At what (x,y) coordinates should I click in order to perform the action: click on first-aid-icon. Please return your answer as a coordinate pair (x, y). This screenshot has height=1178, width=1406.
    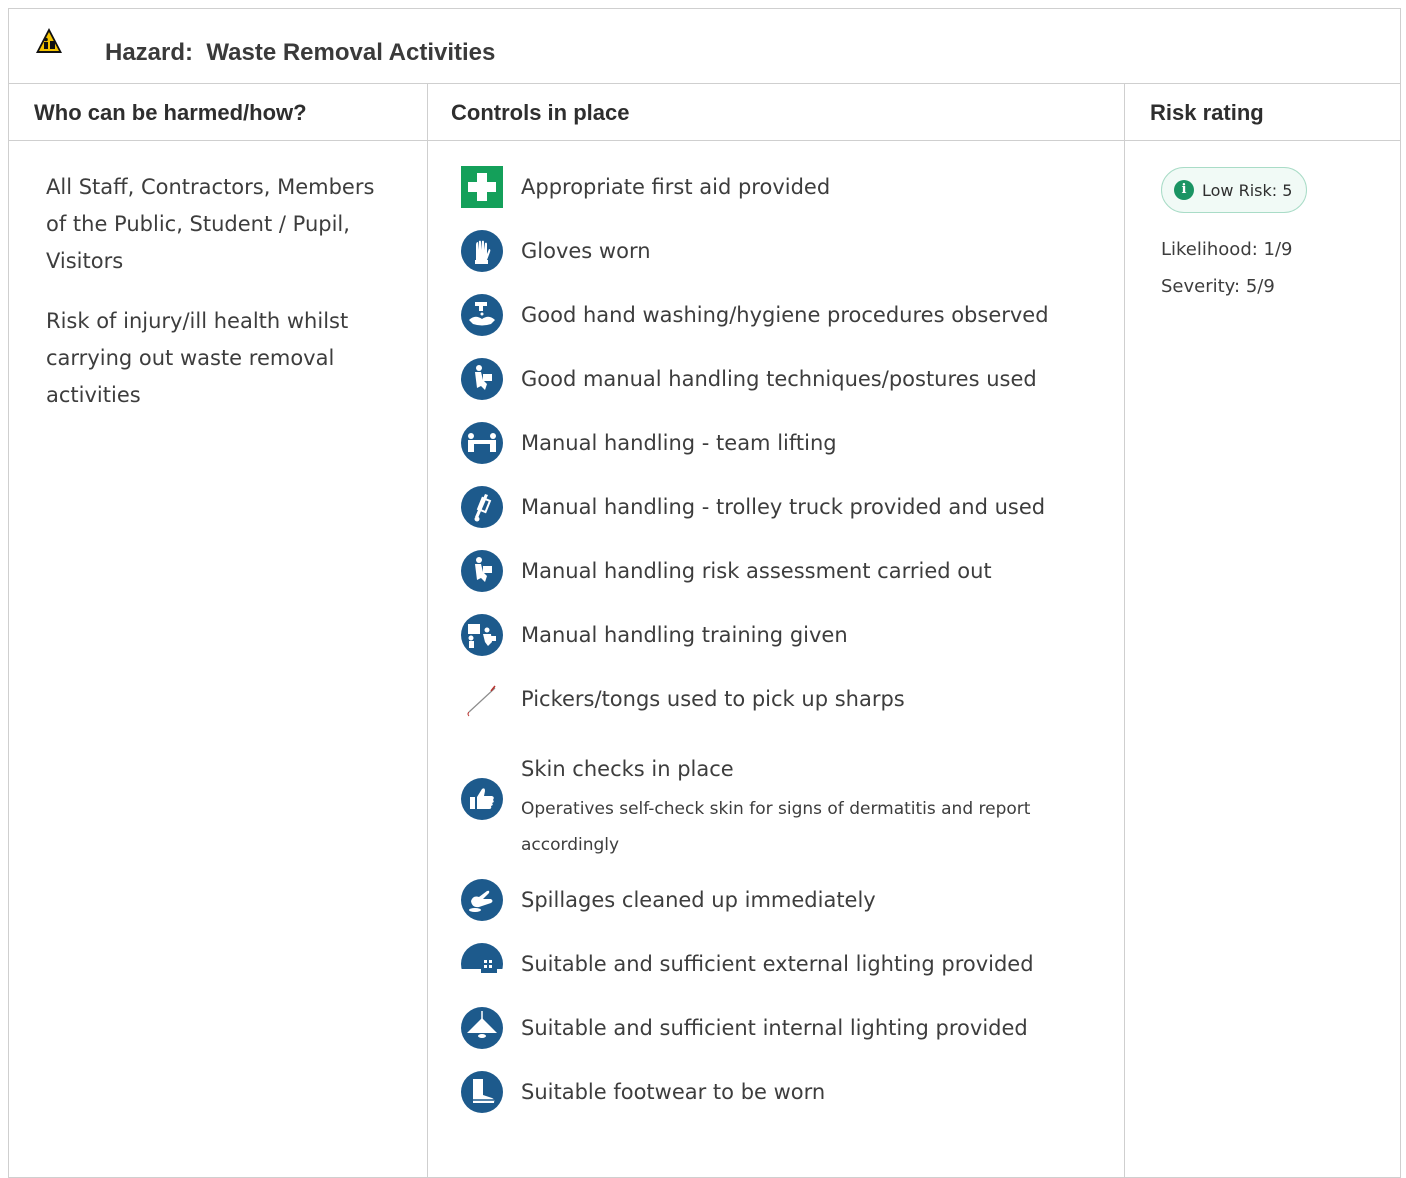
    Looking at the image, I should click on (482, 187).